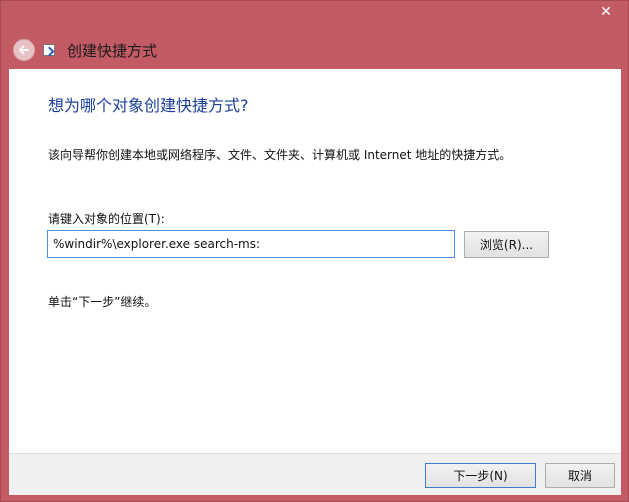  Describe the element at coordinates (314, 35) in the screenshot. I see `title-bar: ✕ 创建快捷方式` at that location.